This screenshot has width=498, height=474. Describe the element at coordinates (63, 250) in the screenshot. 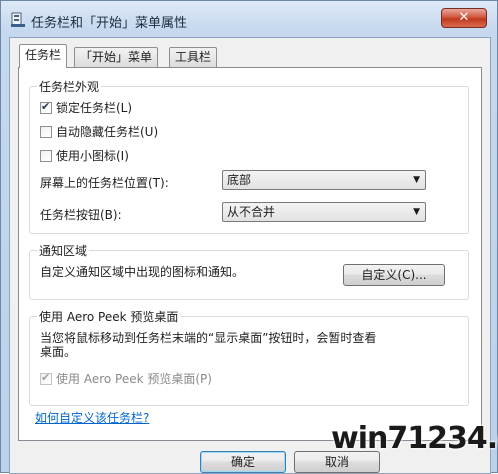

I see `group-title-notification: 通知区域` at that location.